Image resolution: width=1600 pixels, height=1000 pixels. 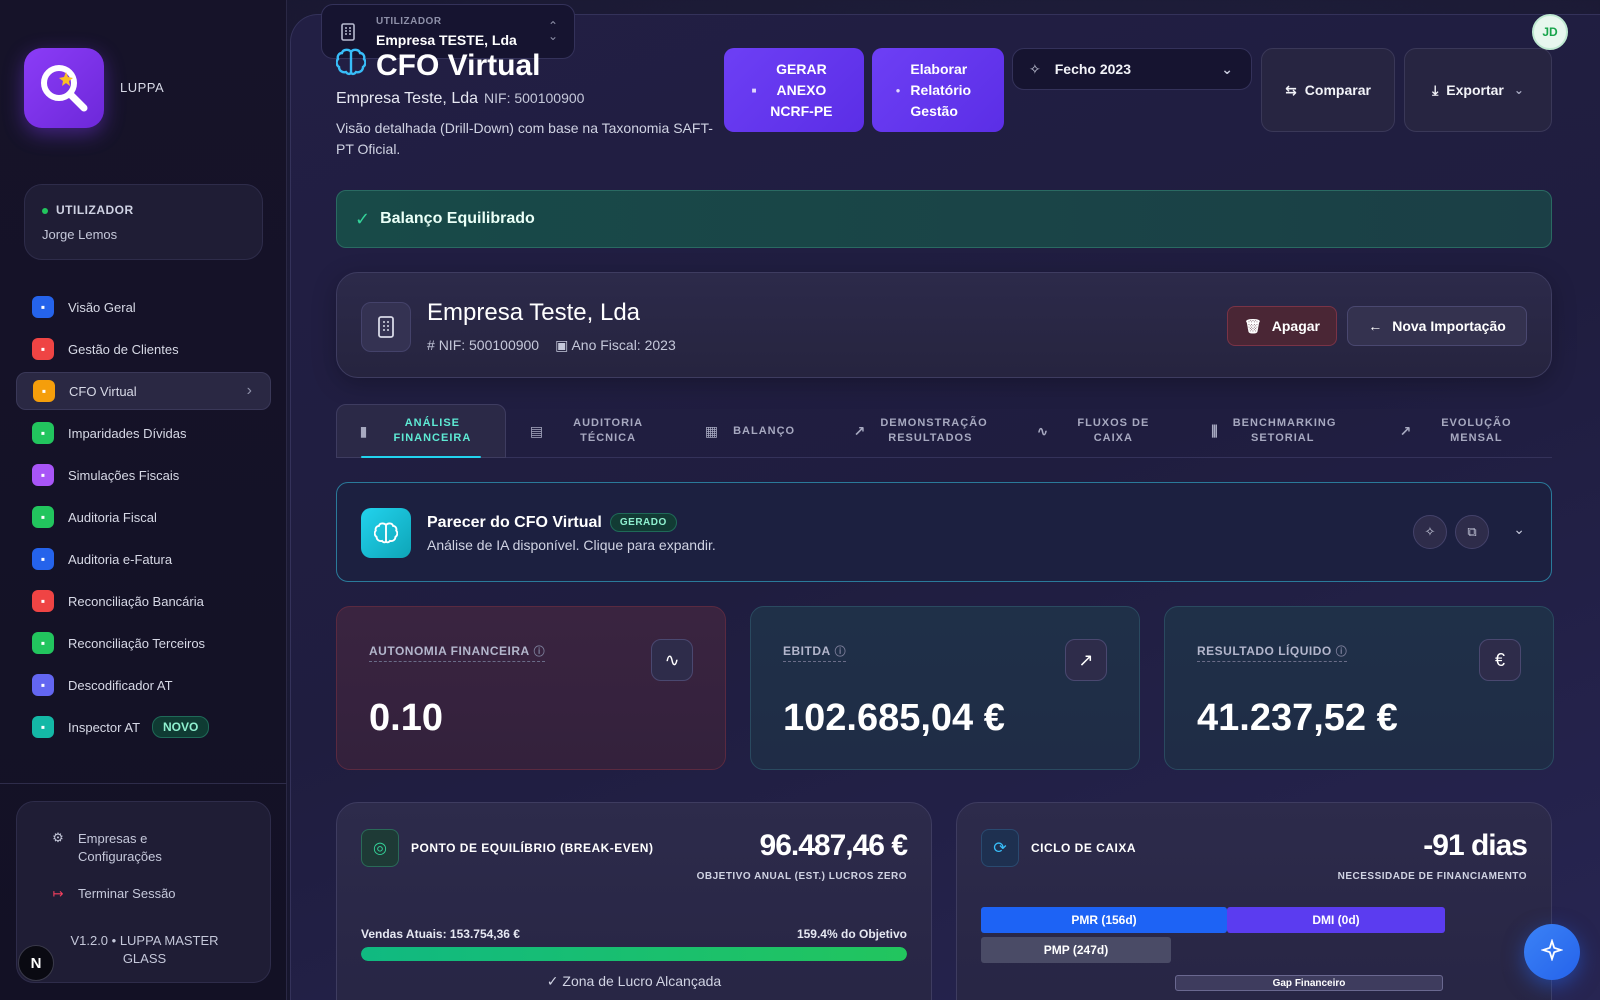 What do you see at coordinates (1272, 652) in the screenshot?
I see `kpi-label: RESULTADO LÍQUIDO ⓘ` at bounding box center [1272, 652].